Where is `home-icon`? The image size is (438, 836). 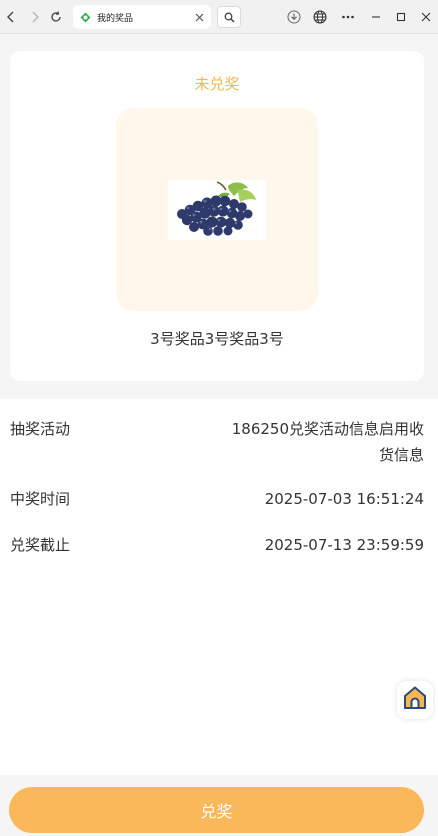
home-icon is located at coordinates (415, 700).